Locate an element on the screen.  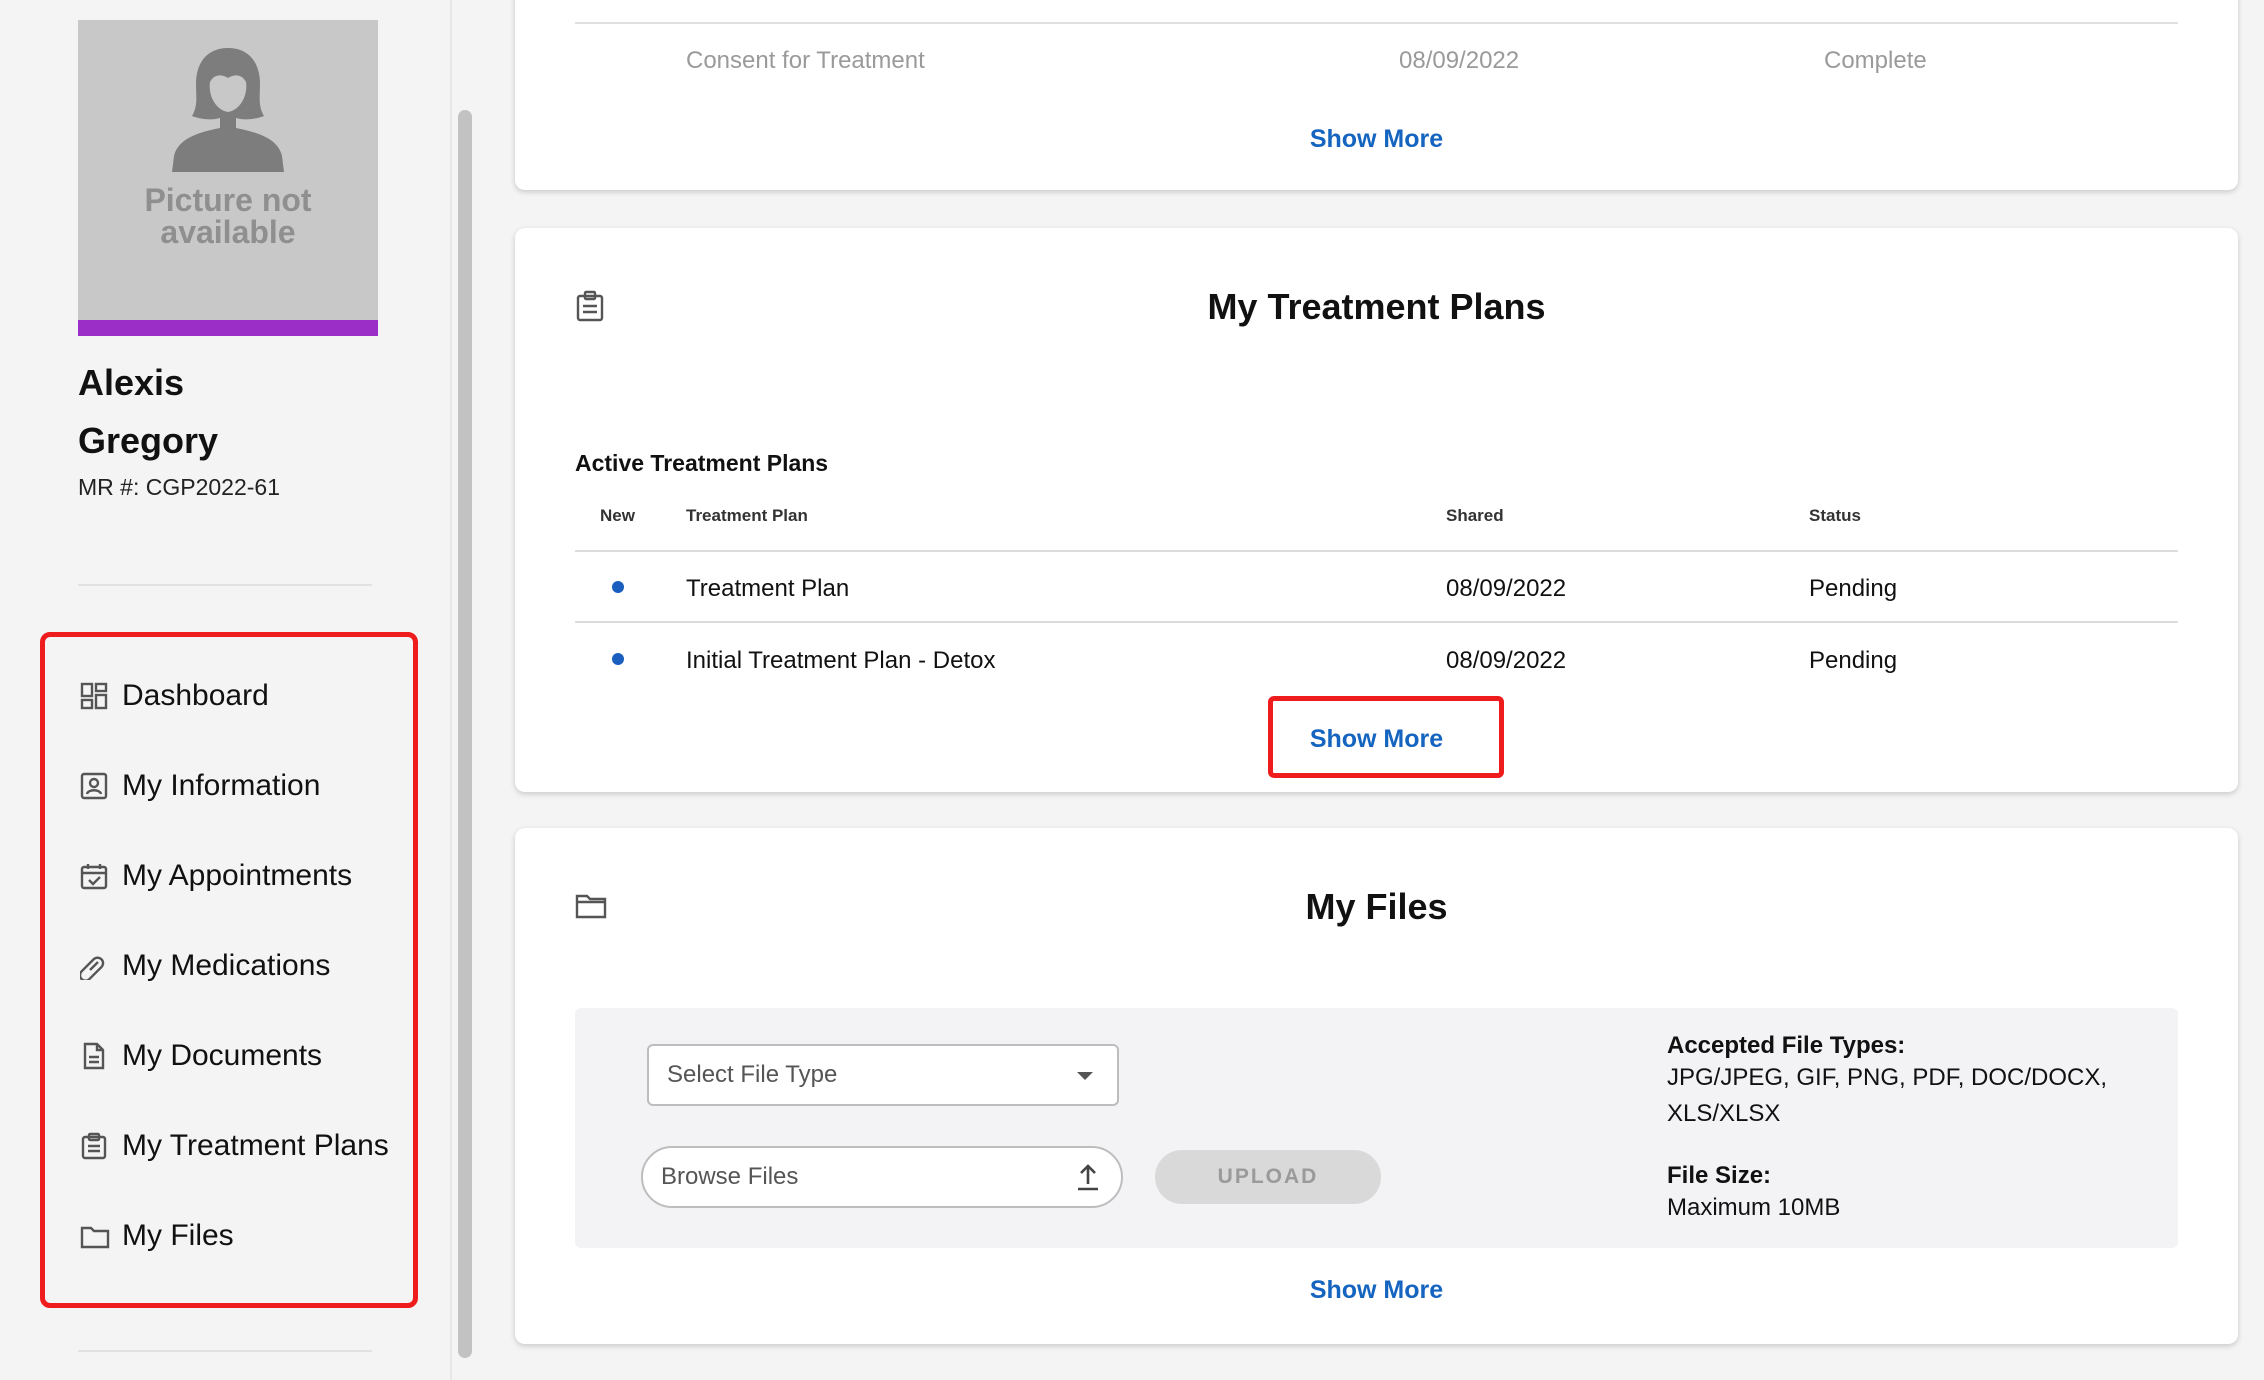
active-plans-heading: Active Treatment Plans is located at coordinates (702, 463).